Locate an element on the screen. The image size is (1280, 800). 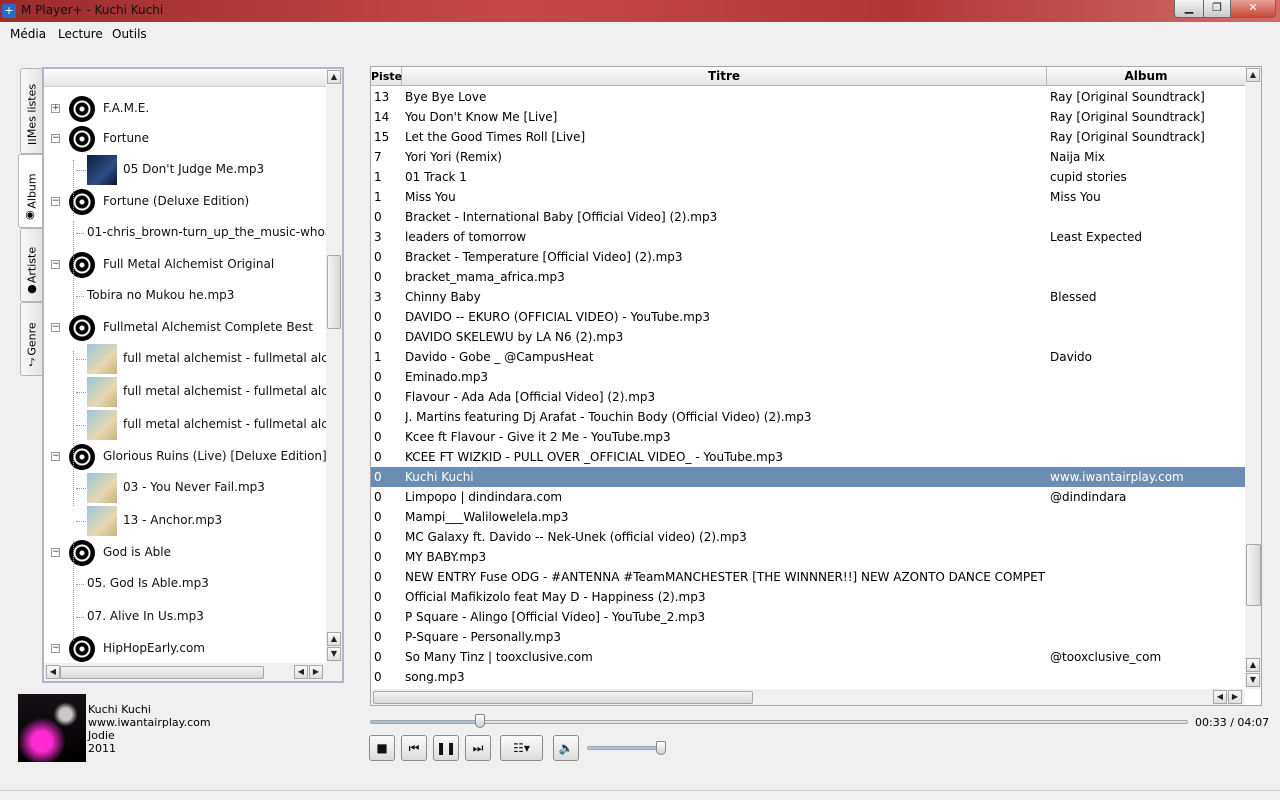
seek-bar is located at coordinates (779, 722).